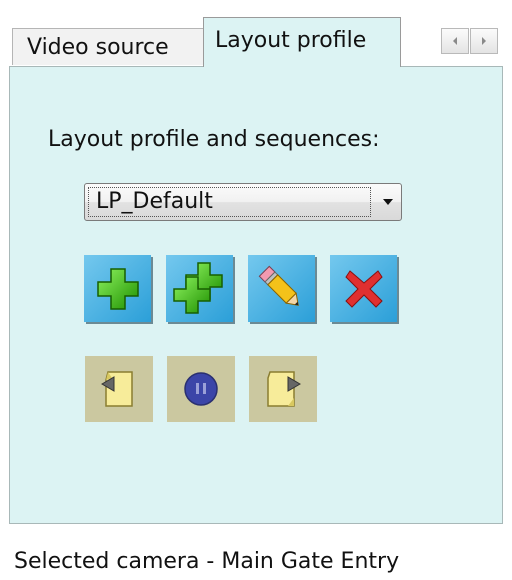  Describe the element at coordinates (243, 202) in the screenshot. I see `layout-profile-select: LP_Default` at that location.